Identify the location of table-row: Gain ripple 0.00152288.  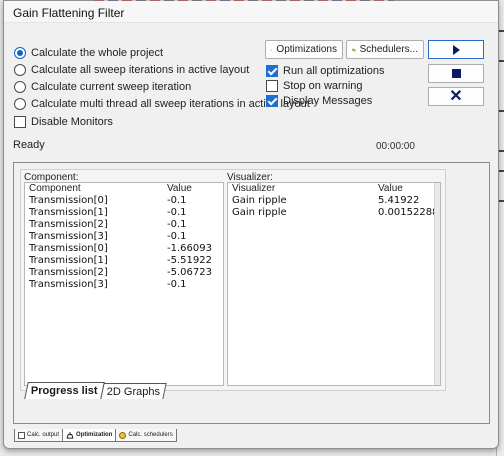
(334, 213).